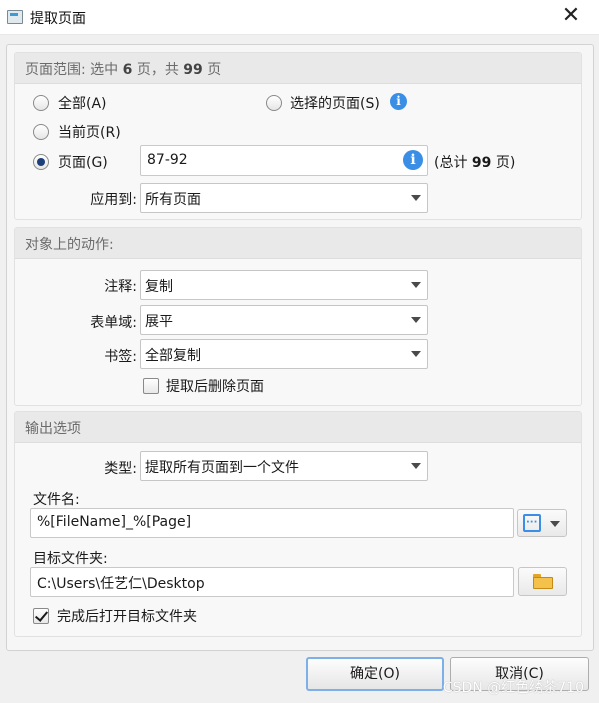  Describe the element at coordinates (69, 245) in the screenshot. I see `object-actions-header-text: 对象上的动作:` at that location.